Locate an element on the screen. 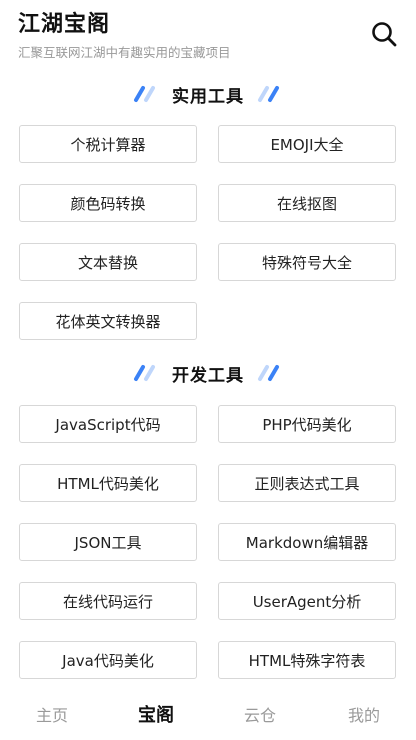 The height and width of the screenshot is (740, 416). section-header-practical: 实用工具 is located at coordinates (208, 94).